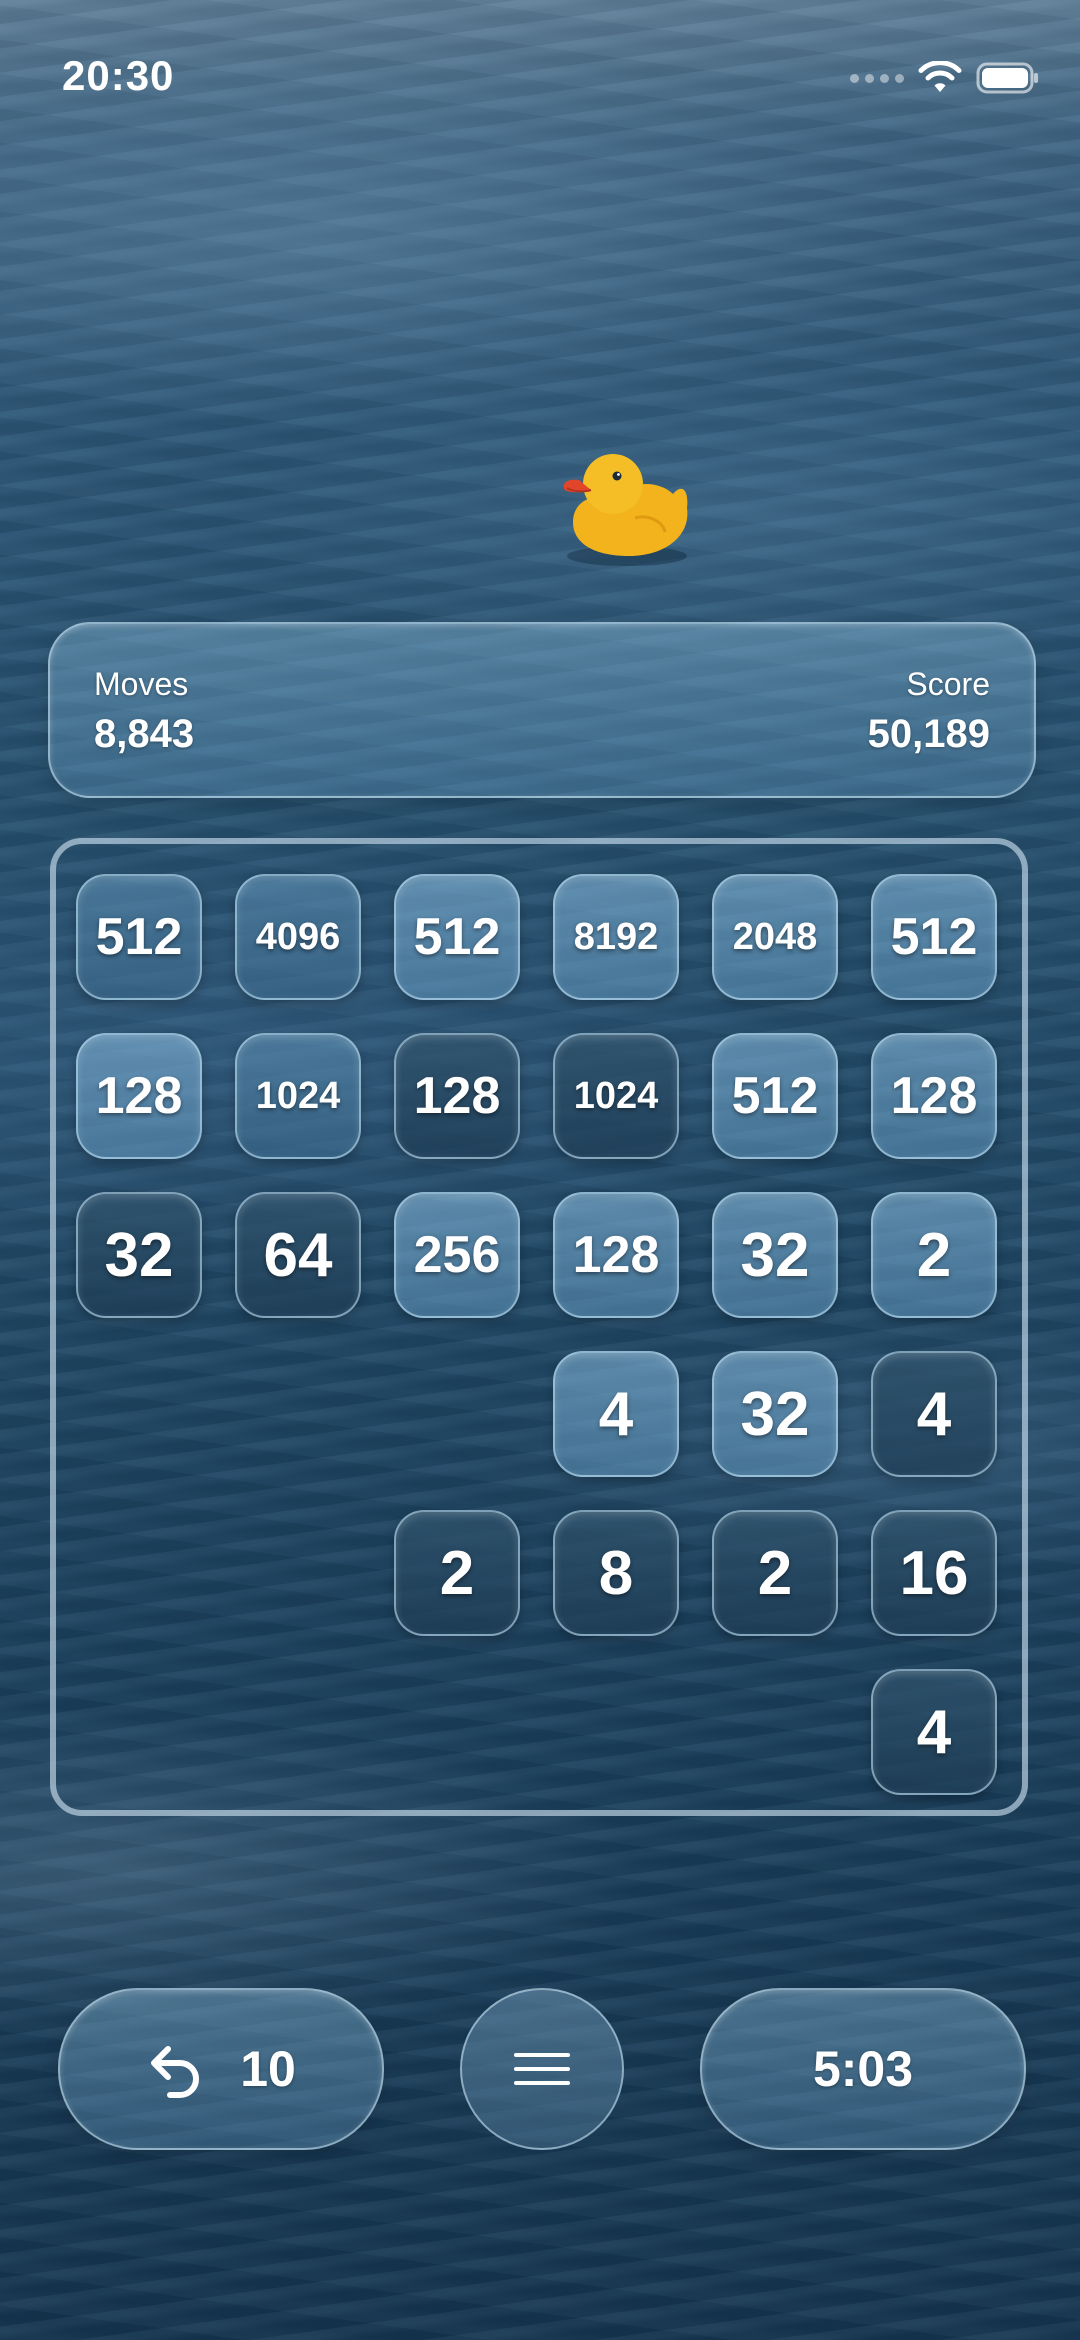  I want to click on battery-icon, so click(1007, 78).